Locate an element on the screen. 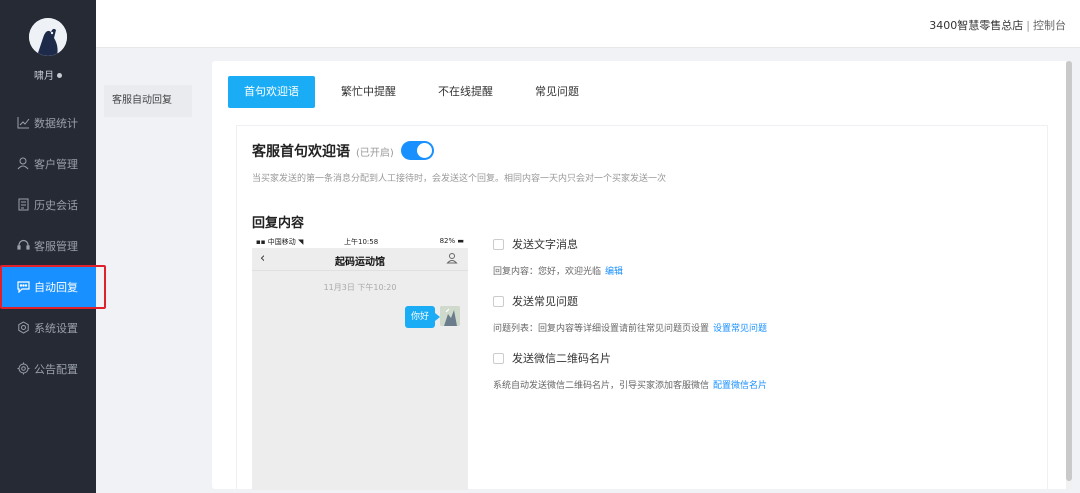  avatar is located at coordinates (48, 37).